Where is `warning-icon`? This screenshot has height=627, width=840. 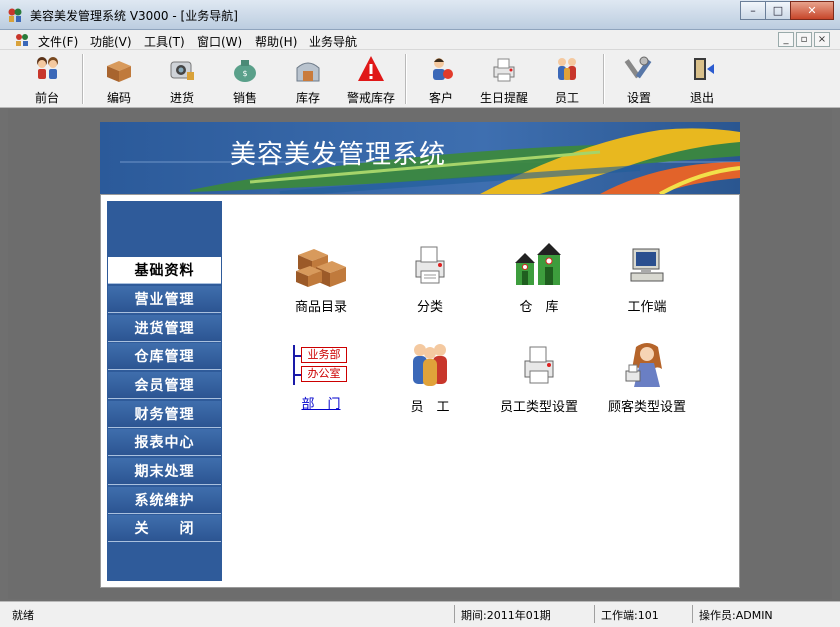
warning-icon is located at coordinates (371, 68).